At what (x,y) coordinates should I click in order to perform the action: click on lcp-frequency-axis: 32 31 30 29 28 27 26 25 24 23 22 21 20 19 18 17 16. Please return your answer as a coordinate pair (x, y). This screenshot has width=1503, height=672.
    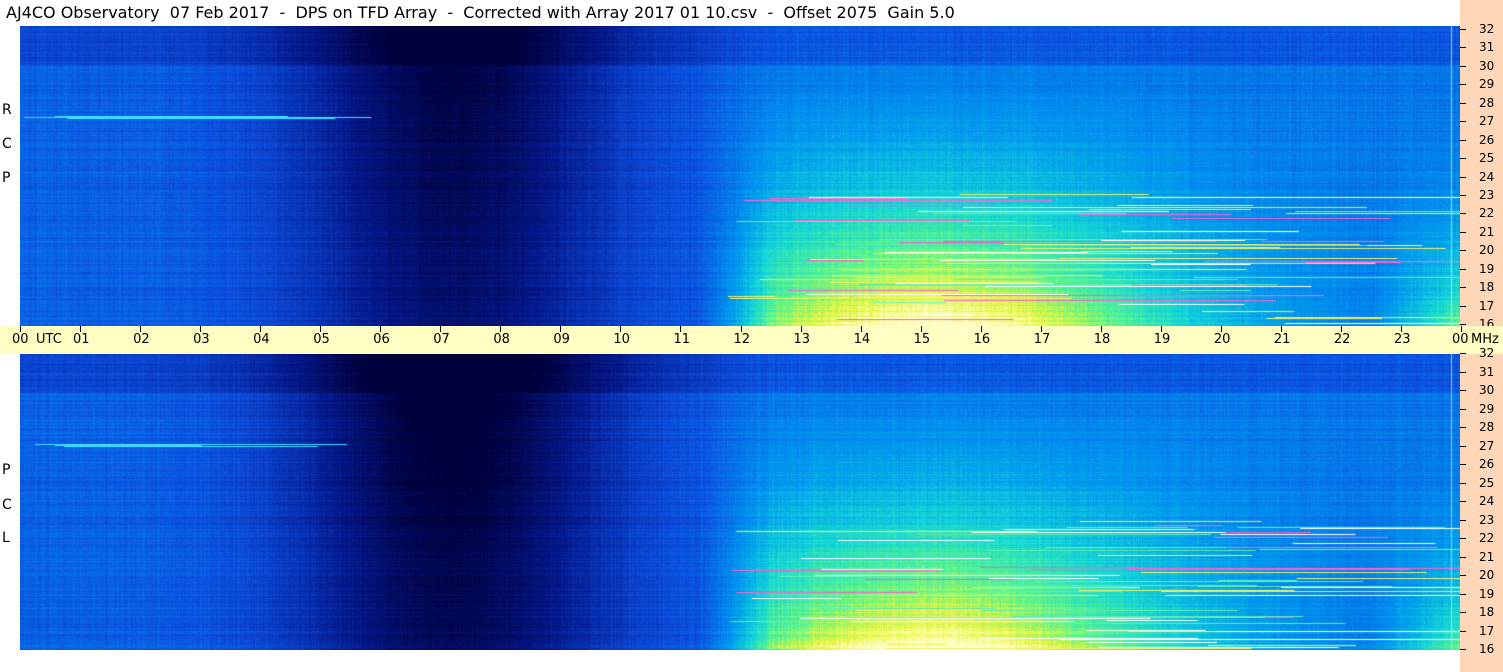
    Looking at the image, I should click on (1481, 509).